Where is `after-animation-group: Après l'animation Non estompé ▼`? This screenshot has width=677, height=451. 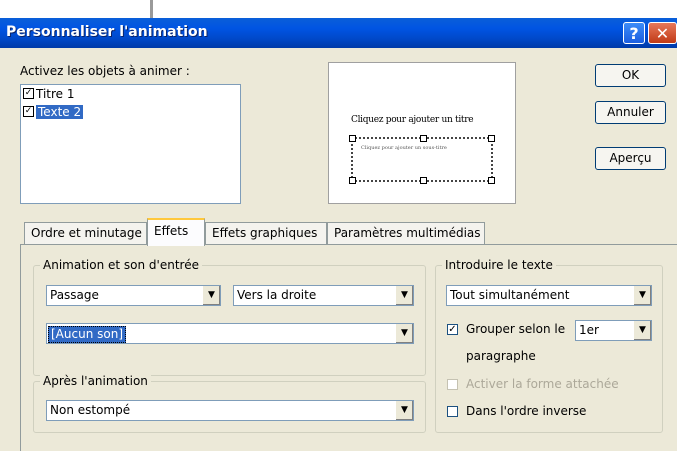 after-animation-group: Après l'animation Non estompé ▼ is located at coordinates (229, 403).